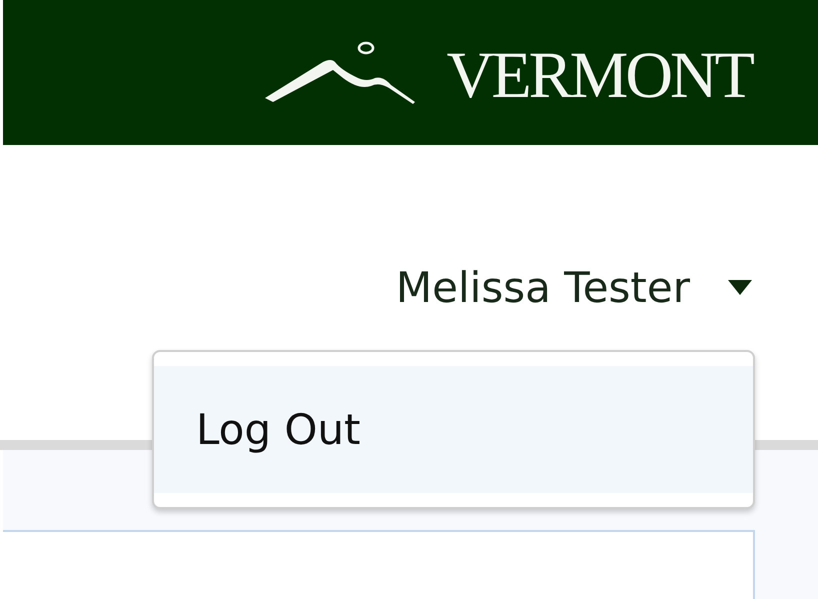  What do you see at coordinates (599, 75) in the screenshot?
I see `logo-text: VERMONT` at bounding box center [599, 75].